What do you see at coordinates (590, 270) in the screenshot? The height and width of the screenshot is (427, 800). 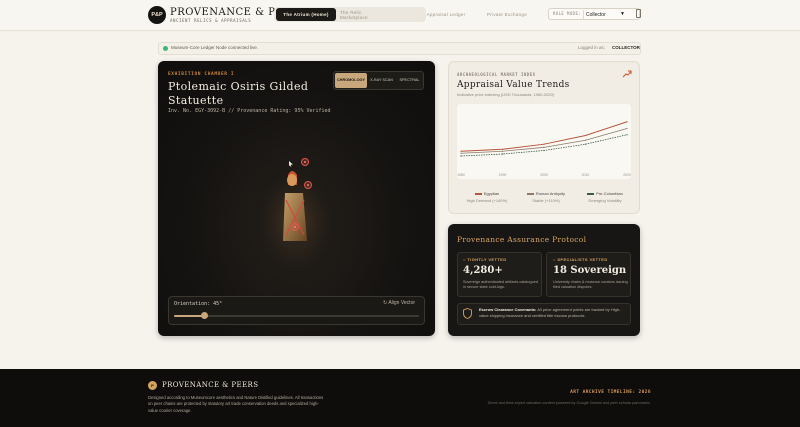 I see `stat2-value: 18 Sovereign` at bounding box center [590, 270].